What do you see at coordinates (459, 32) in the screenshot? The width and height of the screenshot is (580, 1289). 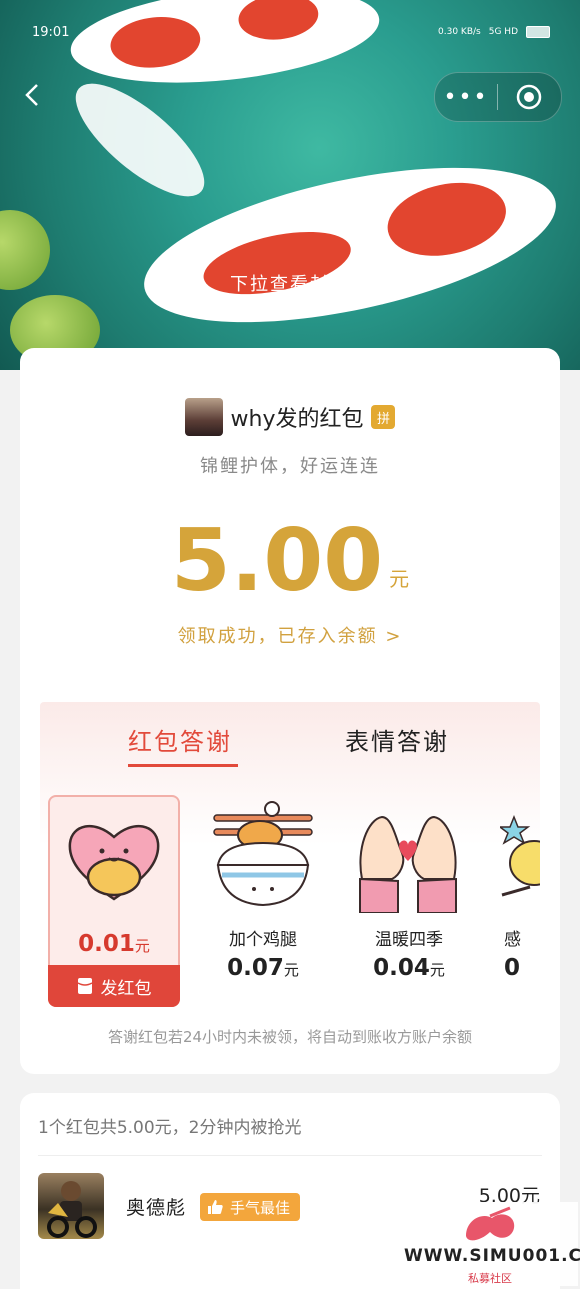 I see `network-speed: 0.30 KB/s` at bounding box center [459, 32].